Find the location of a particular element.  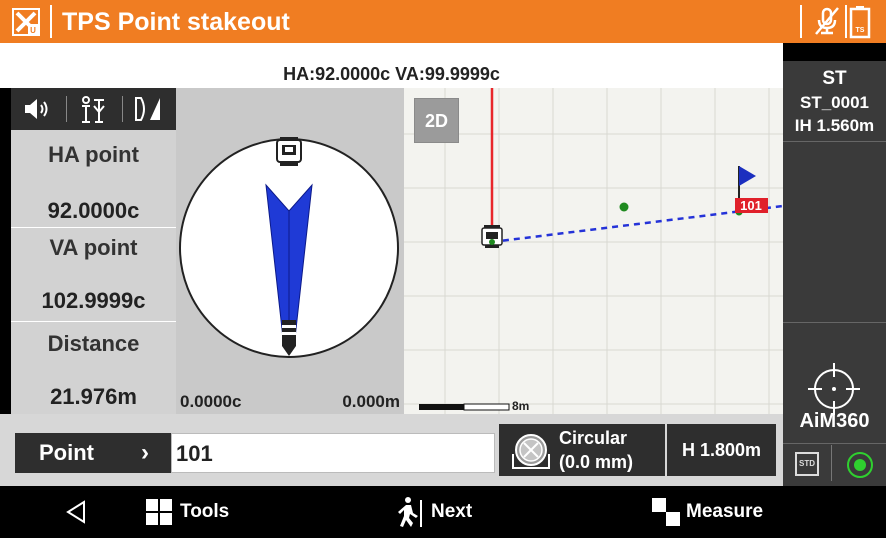

prism-type-label: Circular is located at coordinates (593, 438).